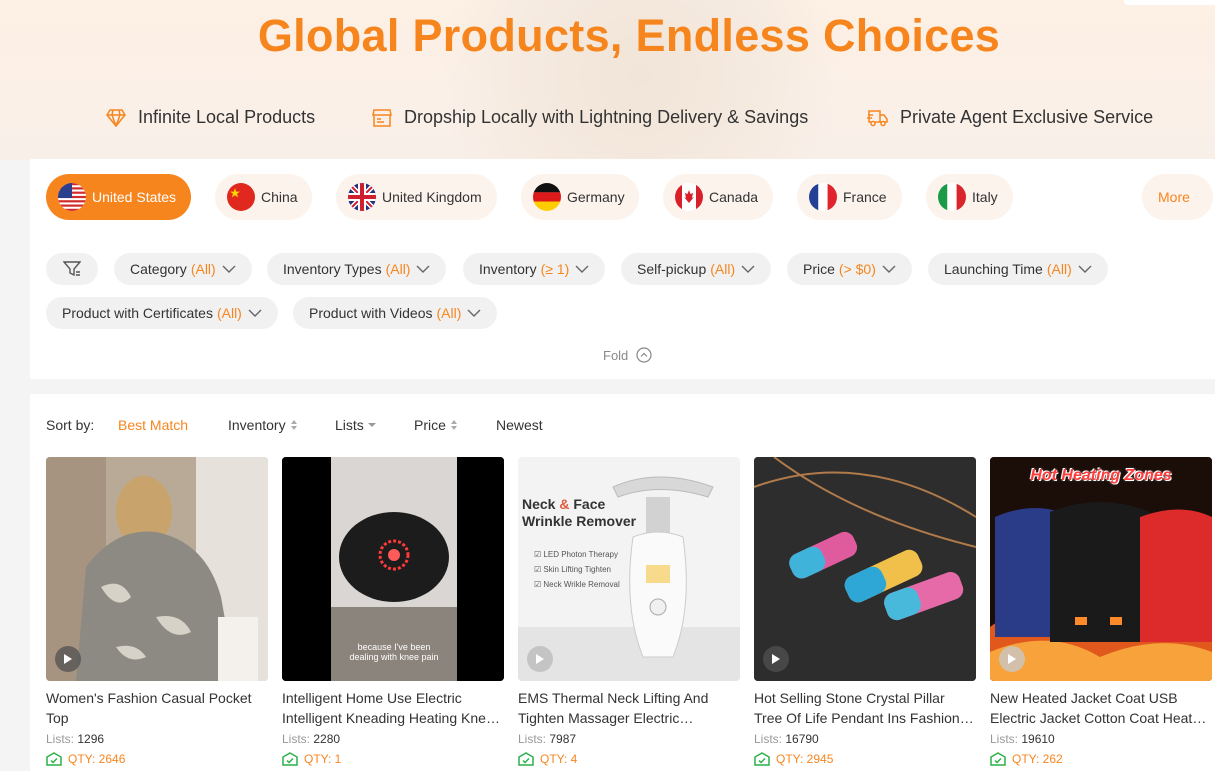 This screenshot has width=1215, height=771. I want to click on feature-private-agent: Private Agent Exclusive Service, so click(1009, 117).